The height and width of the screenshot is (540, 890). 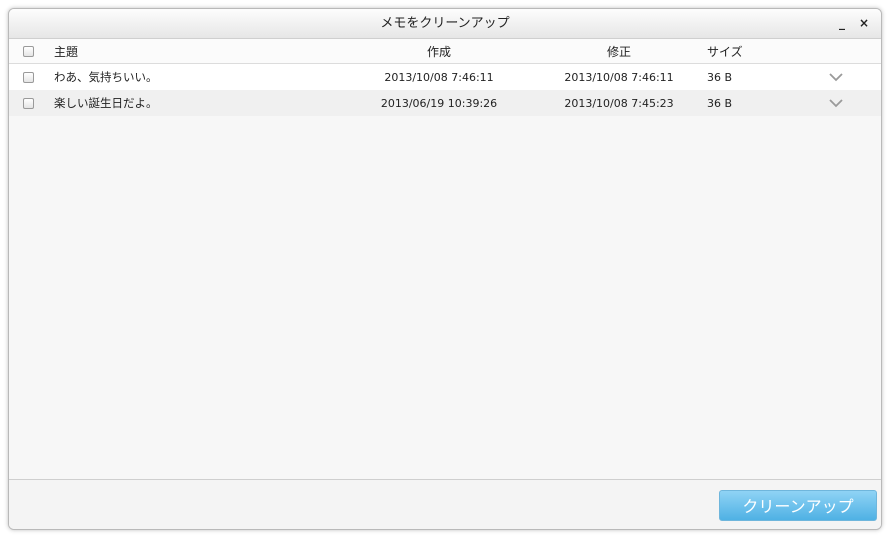 I want to click on row-subject: 楽しい誕生日だよ。, so click(x=106, y=103).